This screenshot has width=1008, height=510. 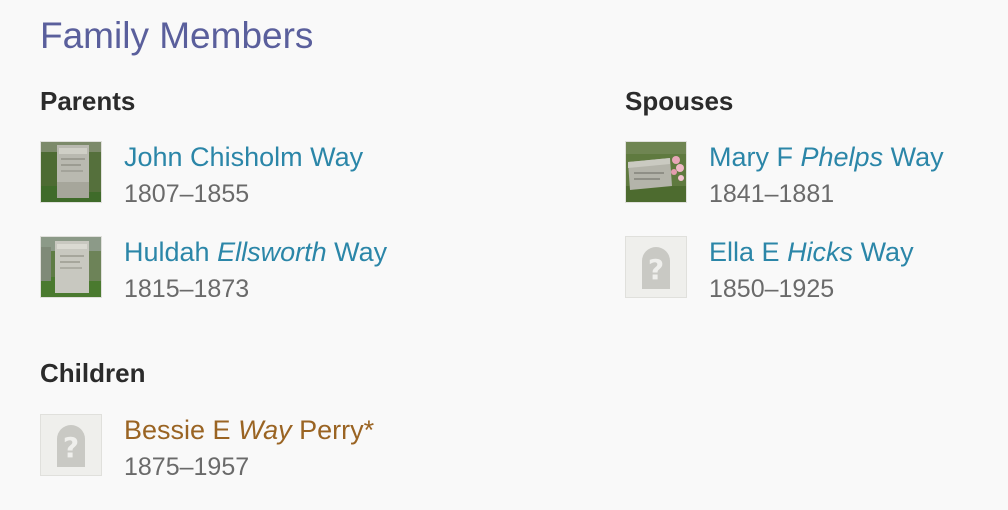 I want to click on member-dates: 1807–1855, so click(x=187, y=194).